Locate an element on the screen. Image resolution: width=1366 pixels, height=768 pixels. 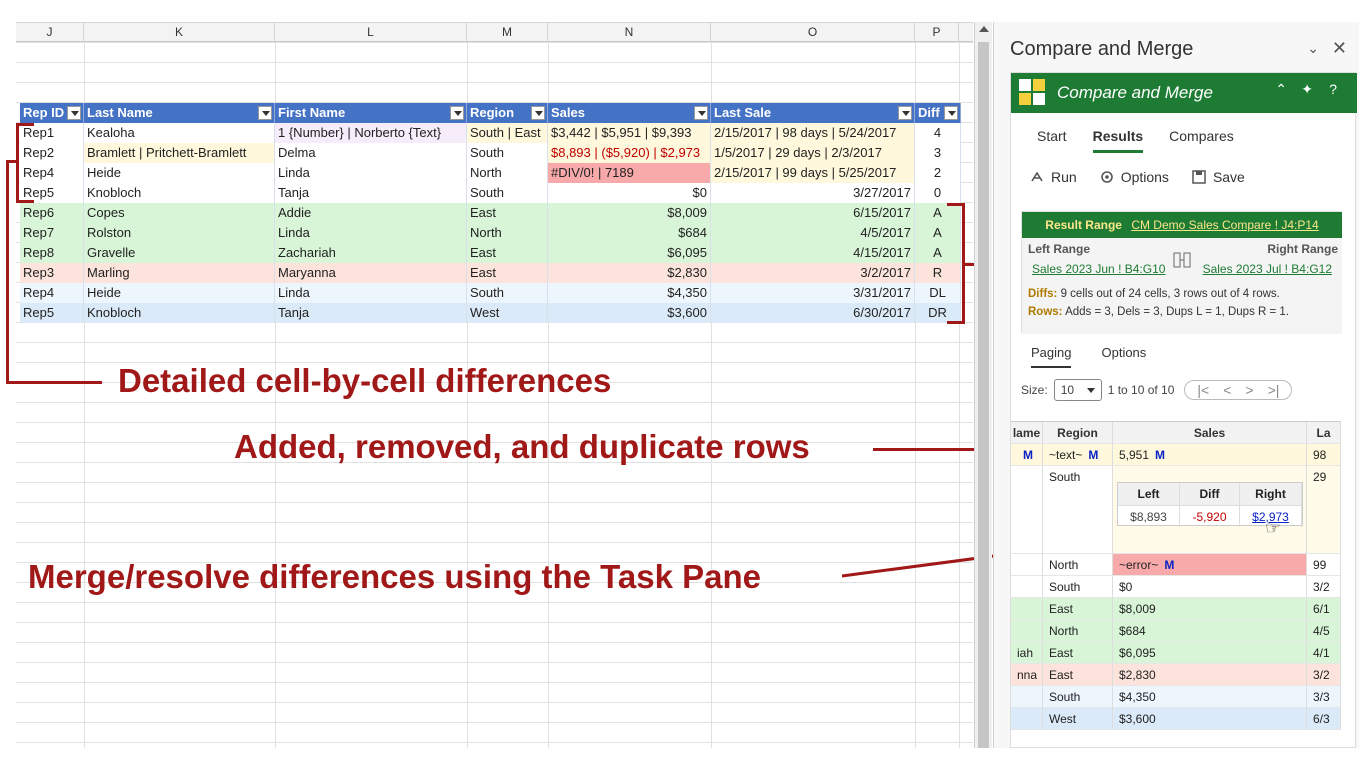
prev-page-icon: < is located at coordinates (1227, 390).